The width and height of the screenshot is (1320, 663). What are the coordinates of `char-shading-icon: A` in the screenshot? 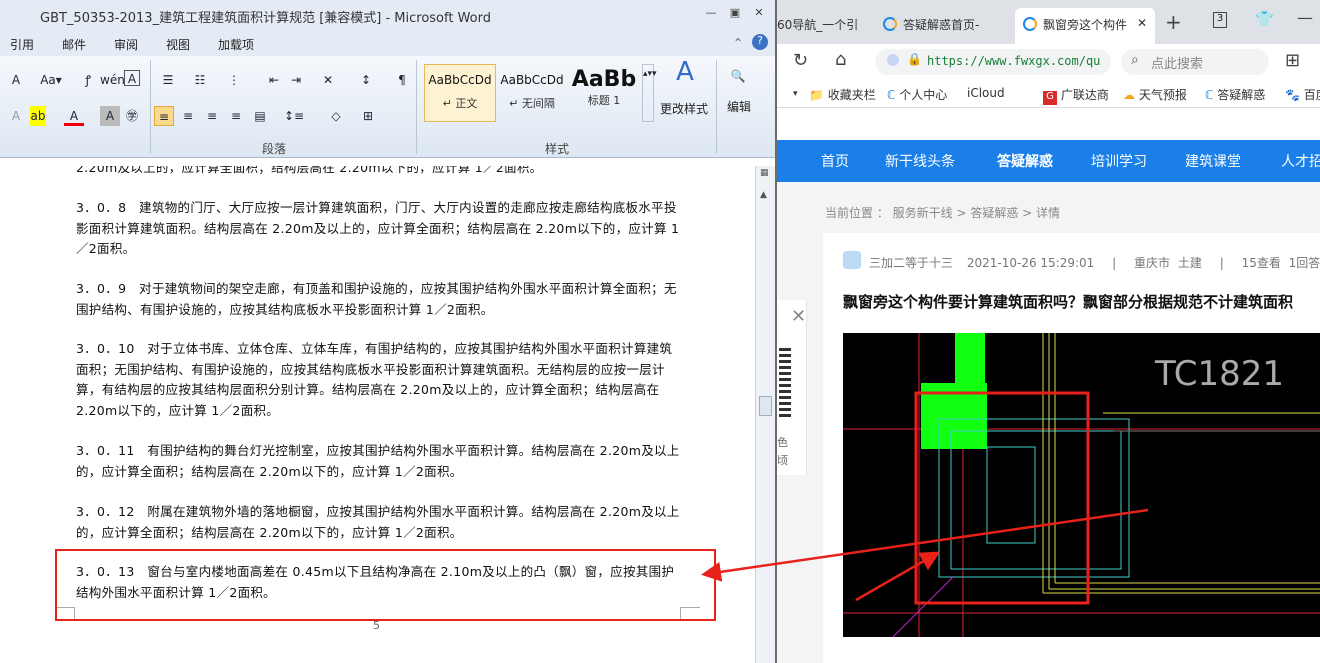 It's located at (110, 116).